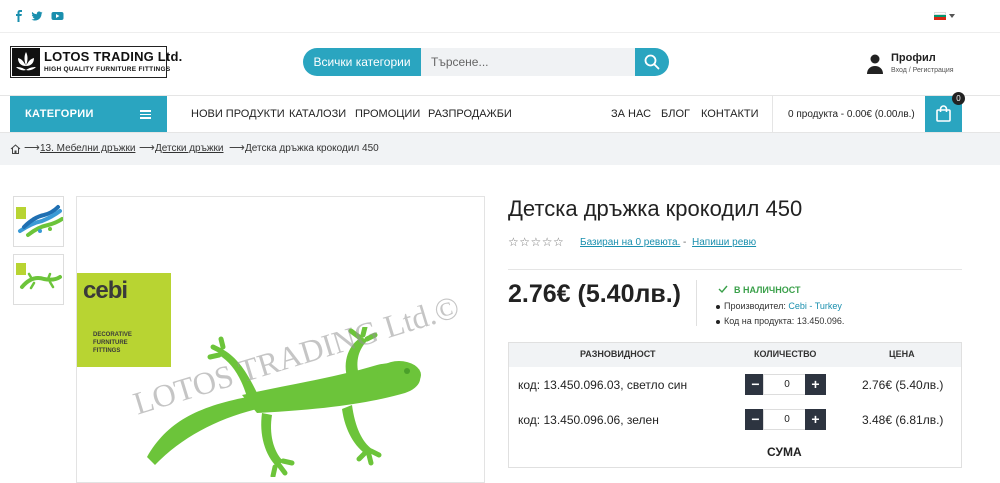 The height and width of the screenshot is (483, 1000). What do you see at coordinates (618, 354) in the screenshot?
I see `header-variant: РАЗНОВИДНОСТ` at bounding box center [618, 354].